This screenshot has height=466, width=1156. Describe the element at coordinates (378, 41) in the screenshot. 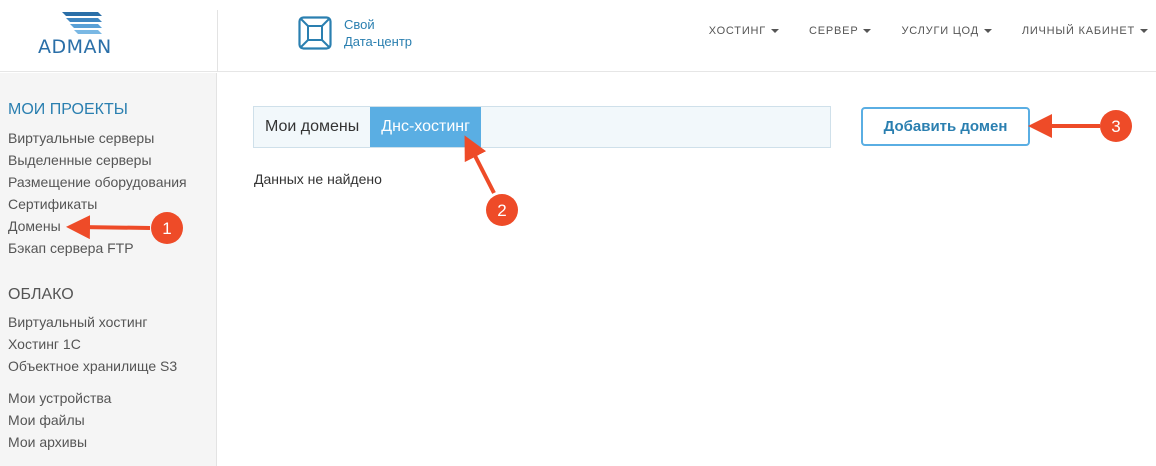

I see `datacenter-line2: Дата-центр` at that location.